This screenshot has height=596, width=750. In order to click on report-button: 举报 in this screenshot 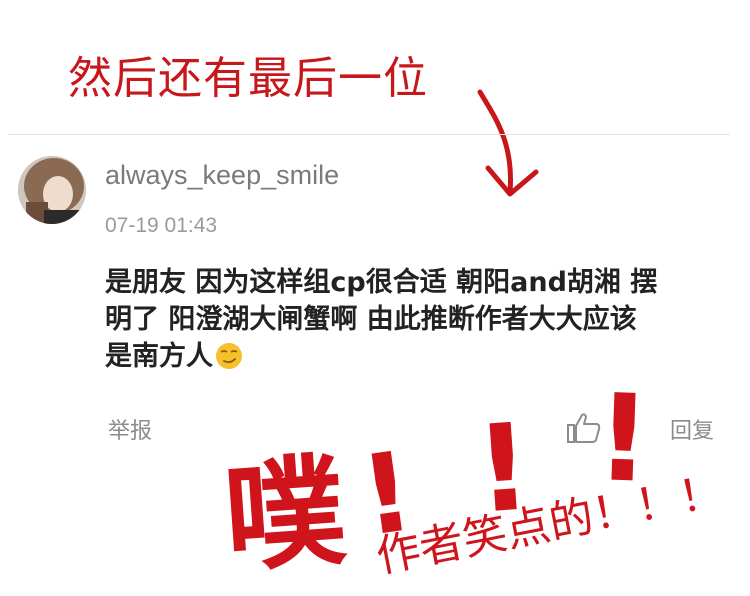, I will do `click(130, 429)`.